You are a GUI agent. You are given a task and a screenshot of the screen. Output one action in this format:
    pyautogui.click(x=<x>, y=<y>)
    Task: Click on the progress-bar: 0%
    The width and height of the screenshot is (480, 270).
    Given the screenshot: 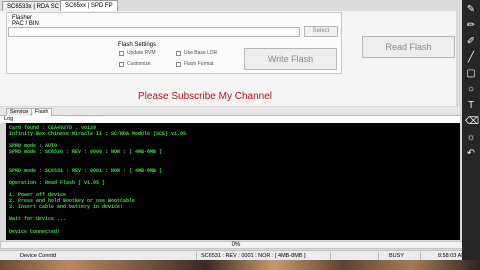 What is the action you would take?
    pyautogui.click(x=236, y=245)
    